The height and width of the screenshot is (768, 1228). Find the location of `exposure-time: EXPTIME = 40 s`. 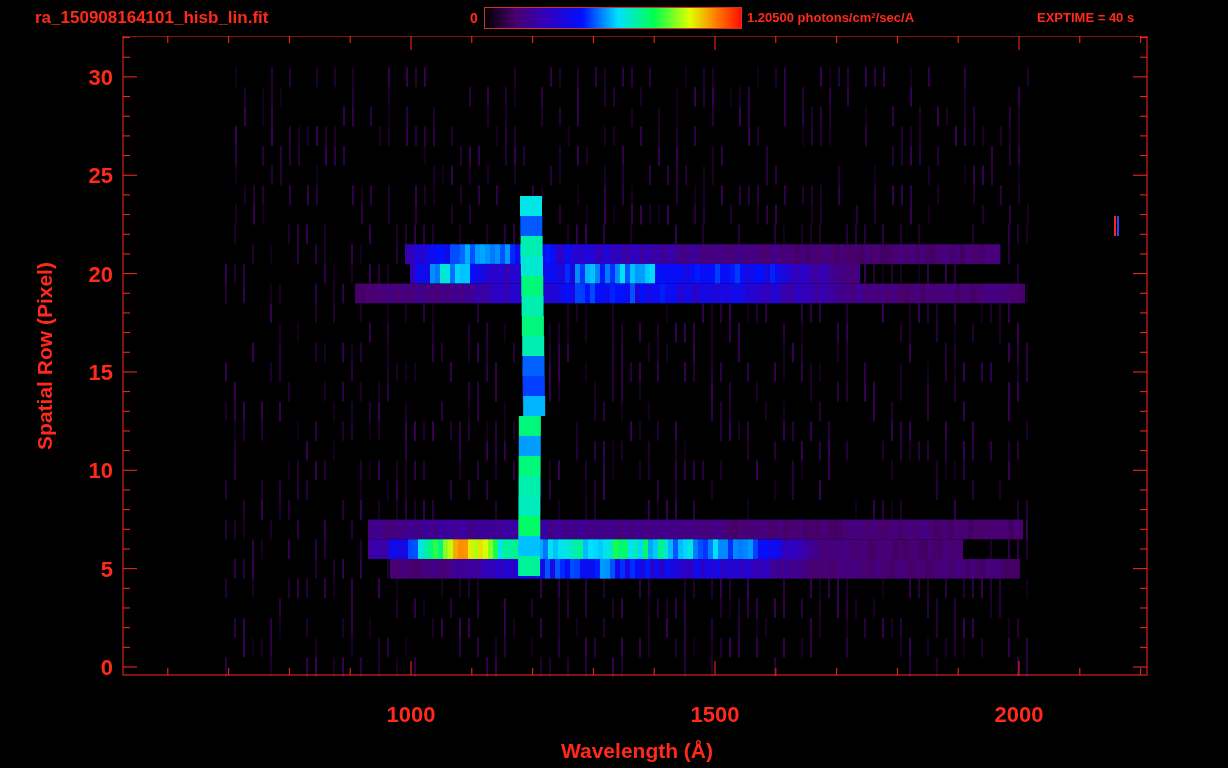

exposure-time: EXPTIME = 40 s is located at coordinates (1086, 18).